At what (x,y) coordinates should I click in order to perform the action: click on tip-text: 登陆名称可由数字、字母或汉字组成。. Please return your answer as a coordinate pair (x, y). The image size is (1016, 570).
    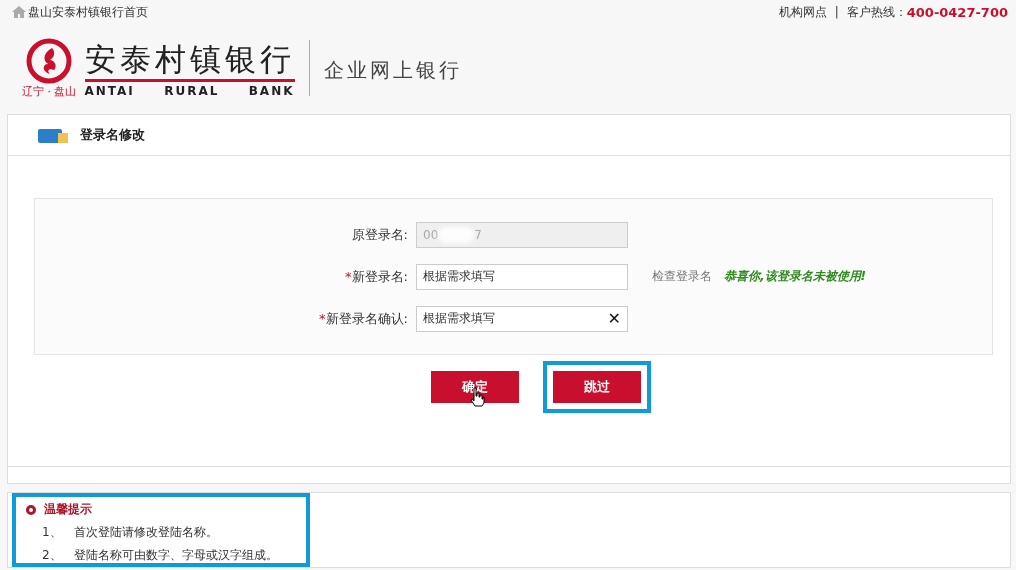
    Looking at the image, I should click on (175, 555).